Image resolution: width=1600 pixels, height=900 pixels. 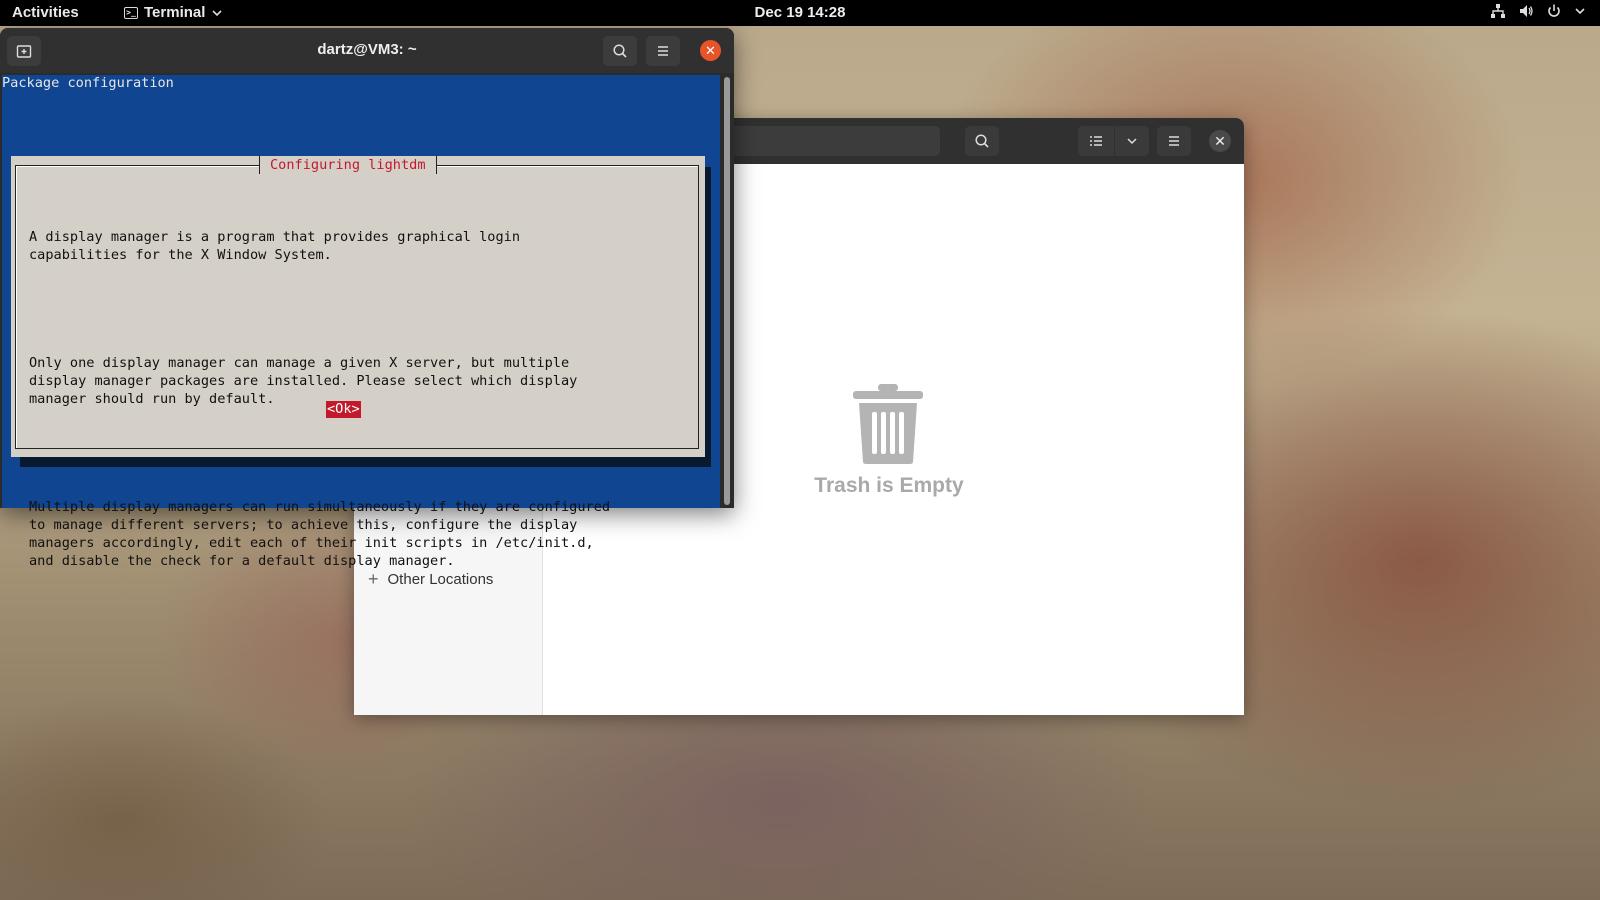 What do you see at coordinates (1526, 11) in the screenshot?
I see `volume-icon` at bounding box center [1526, 11].